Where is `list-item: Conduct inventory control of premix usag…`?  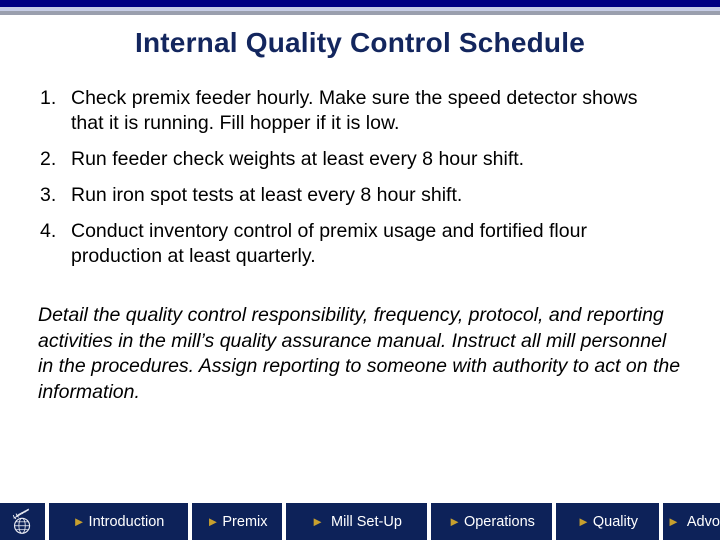 list-item: Conduct inventory control of premix usag… is located at coordinates (313, 243).